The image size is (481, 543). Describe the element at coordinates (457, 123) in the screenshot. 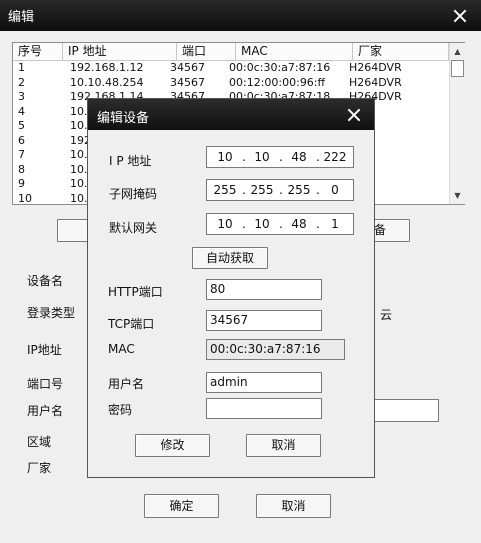

I see `list-scrollbar: ▲ ▼` at that location.